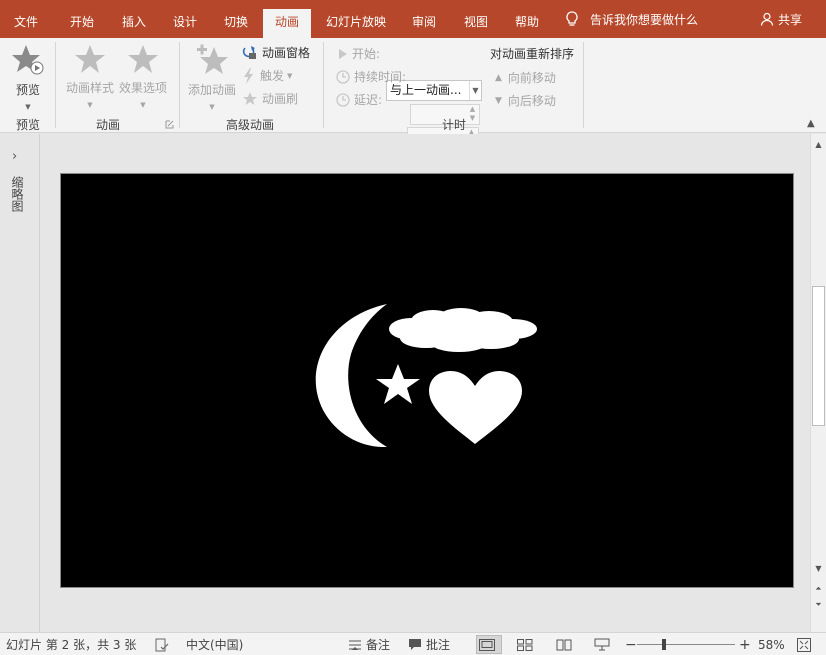 The image size is (826, 655). Describe the element at coordinates (745, 644) in the screenshot. I see `zoom-in-icon: +` at that location.